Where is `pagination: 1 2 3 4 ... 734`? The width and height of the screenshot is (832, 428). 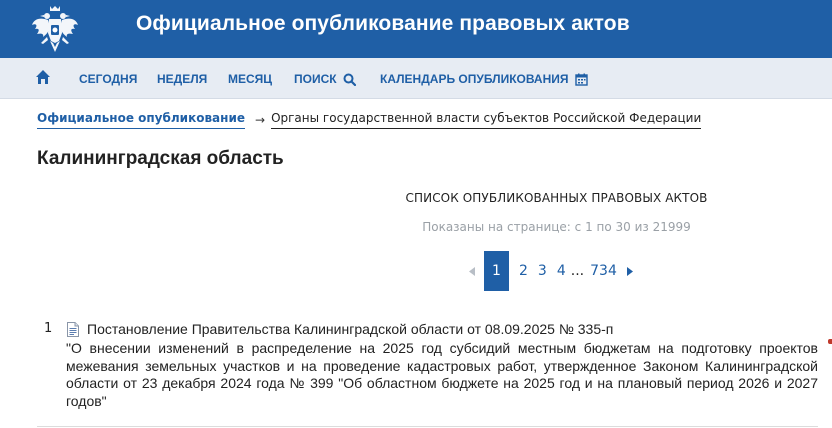
pagination: 1 2 3 4 ... 734 is located at coordinates (551, 271).